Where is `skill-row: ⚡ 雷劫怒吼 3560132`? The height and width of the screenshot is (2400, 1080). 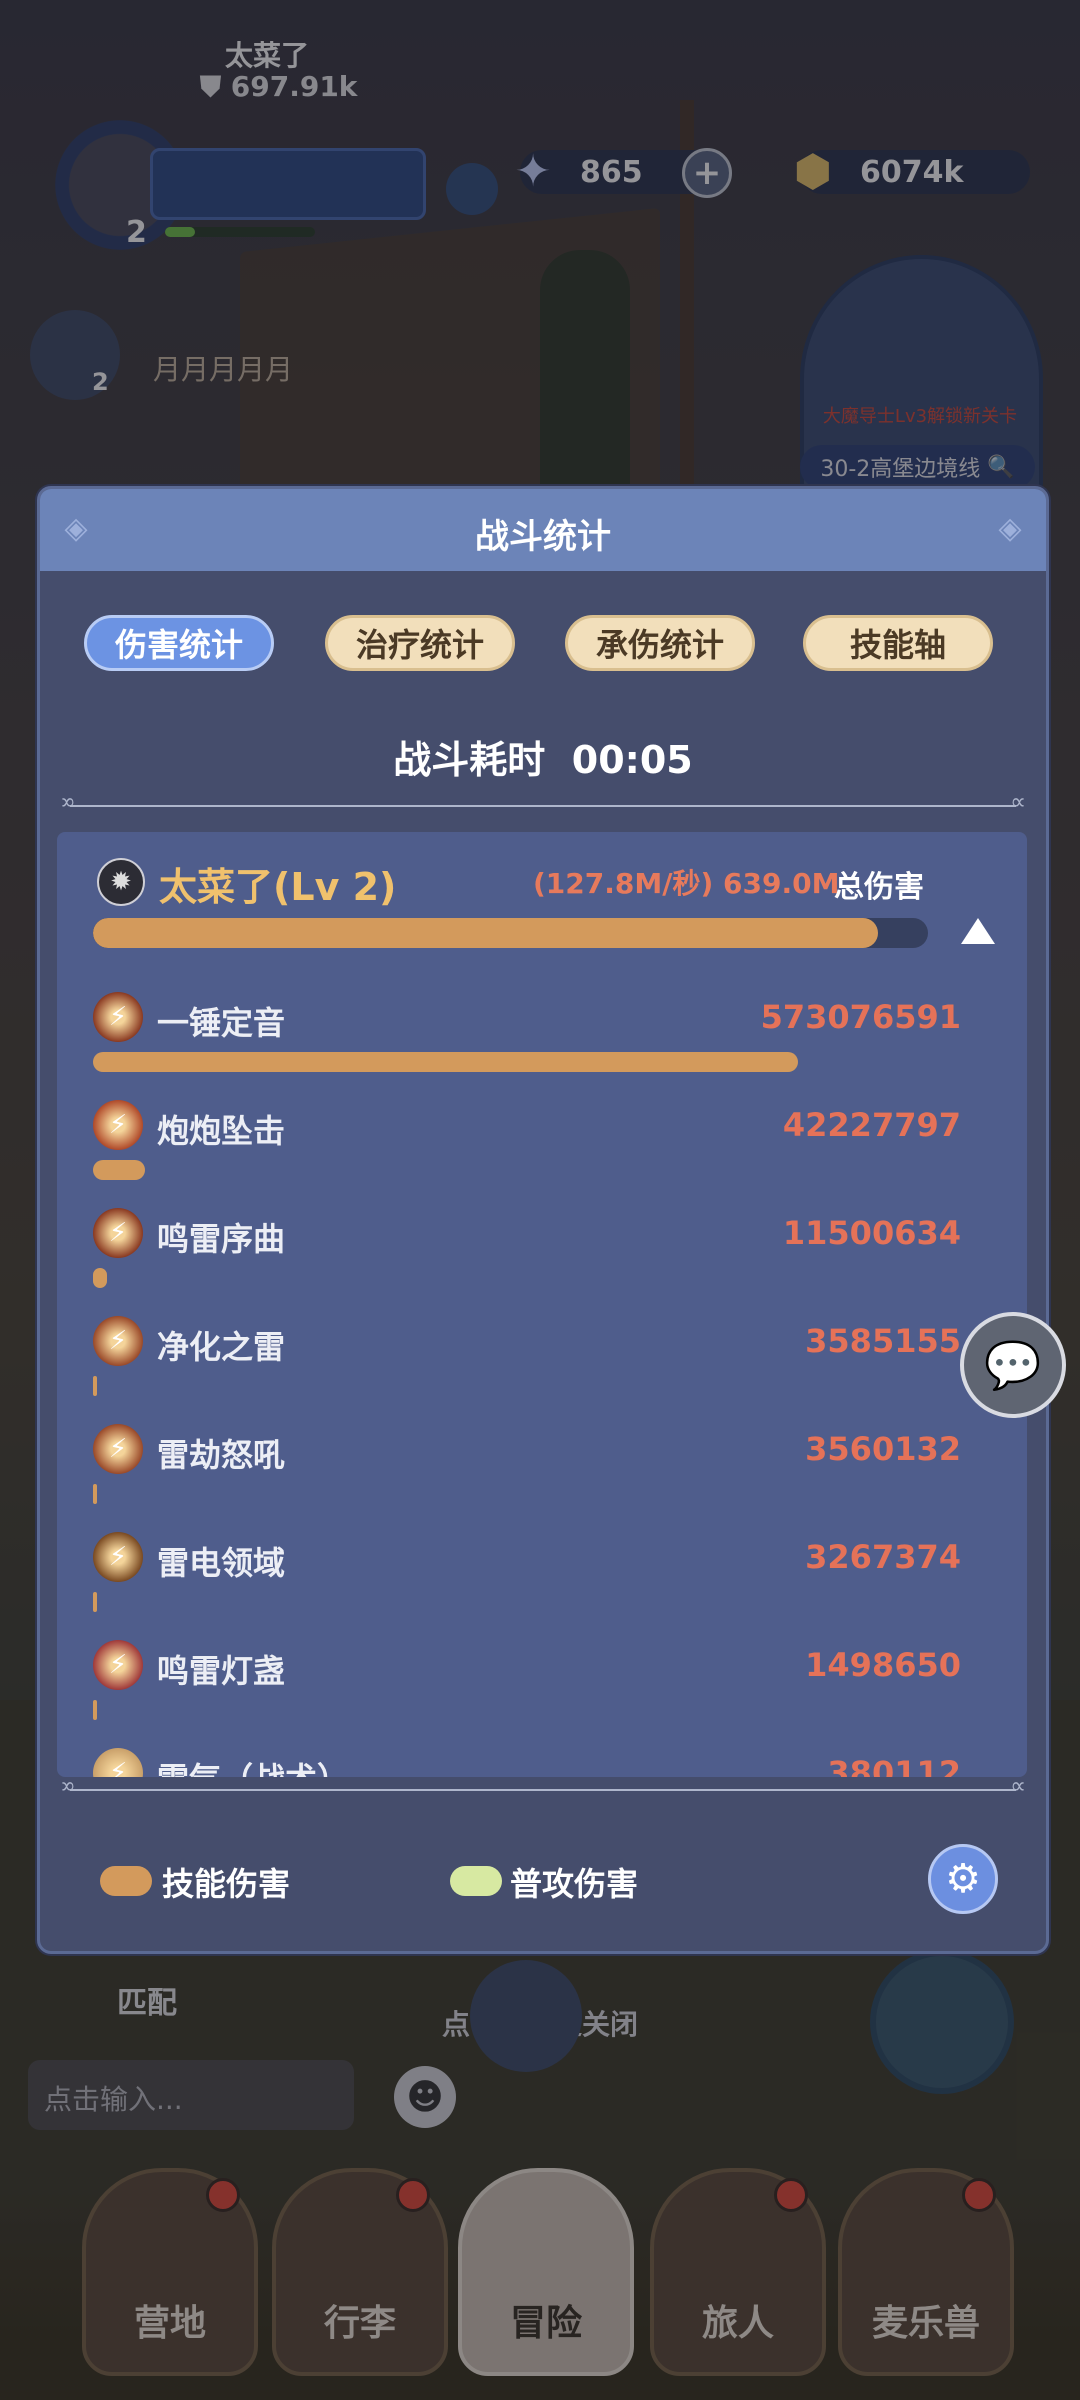 skill-row: ⚡ 雷劫怒吼 3560132 is located at coordinates (542, 1478).